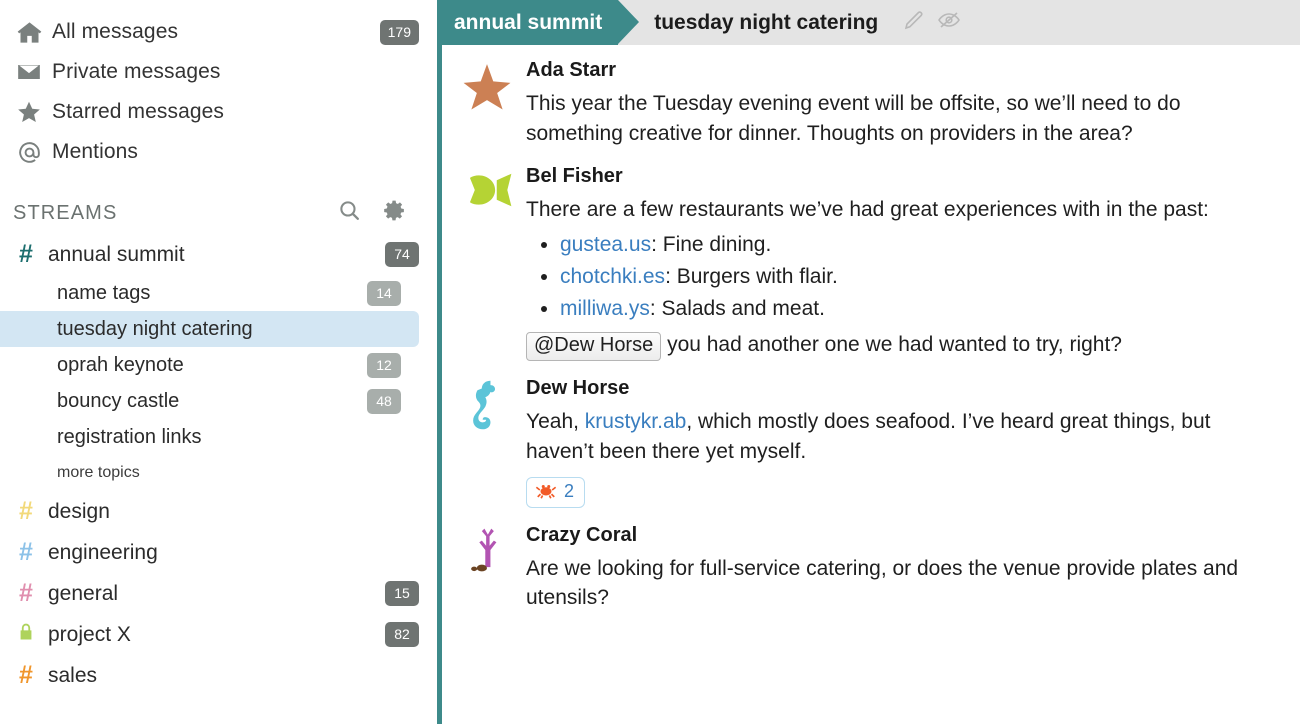  What do you see at coordinates (541, 22) in the screenshot?
I see `breadcrumb-stream: annual summit` at bounding box center [541, 22].